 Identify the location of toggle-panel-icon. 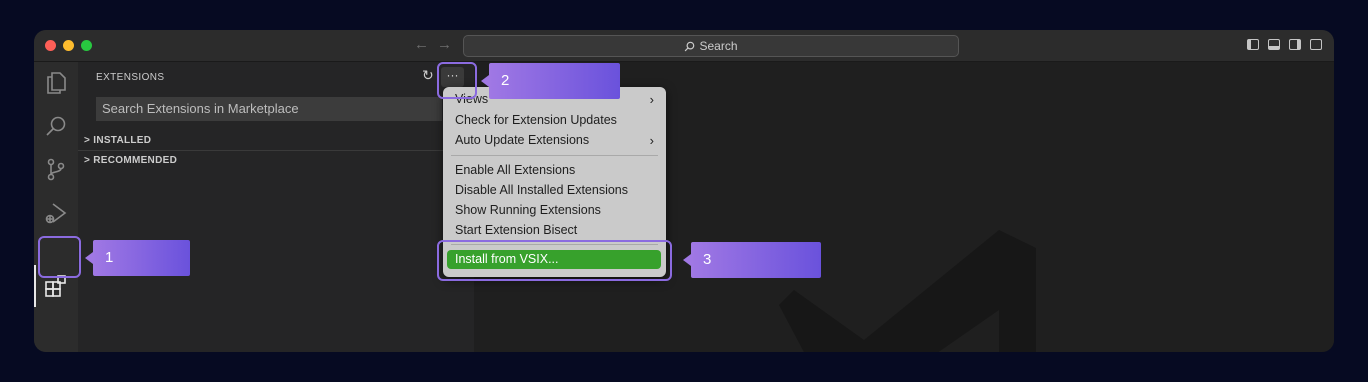
(1274, 44).